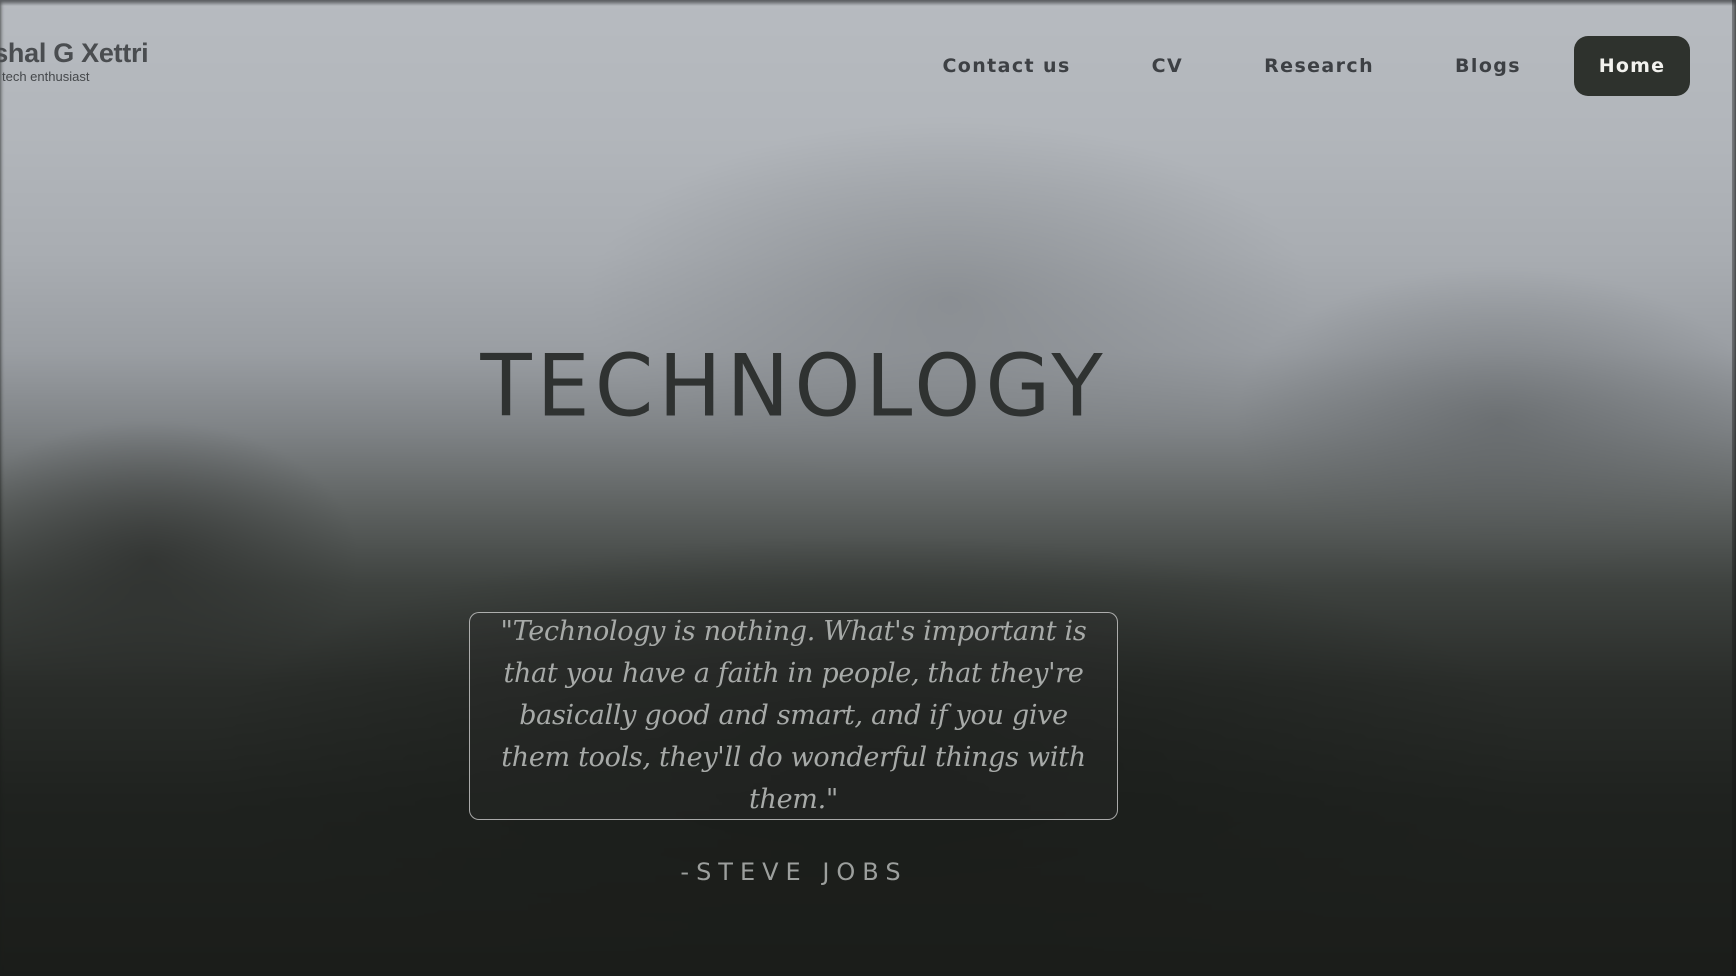 The width and height of the screenshot is (1736, 976). Describe the element at coordinates (794, 872) in the screenshot. I see `quote-author: -STEVE JOBS` at that location.